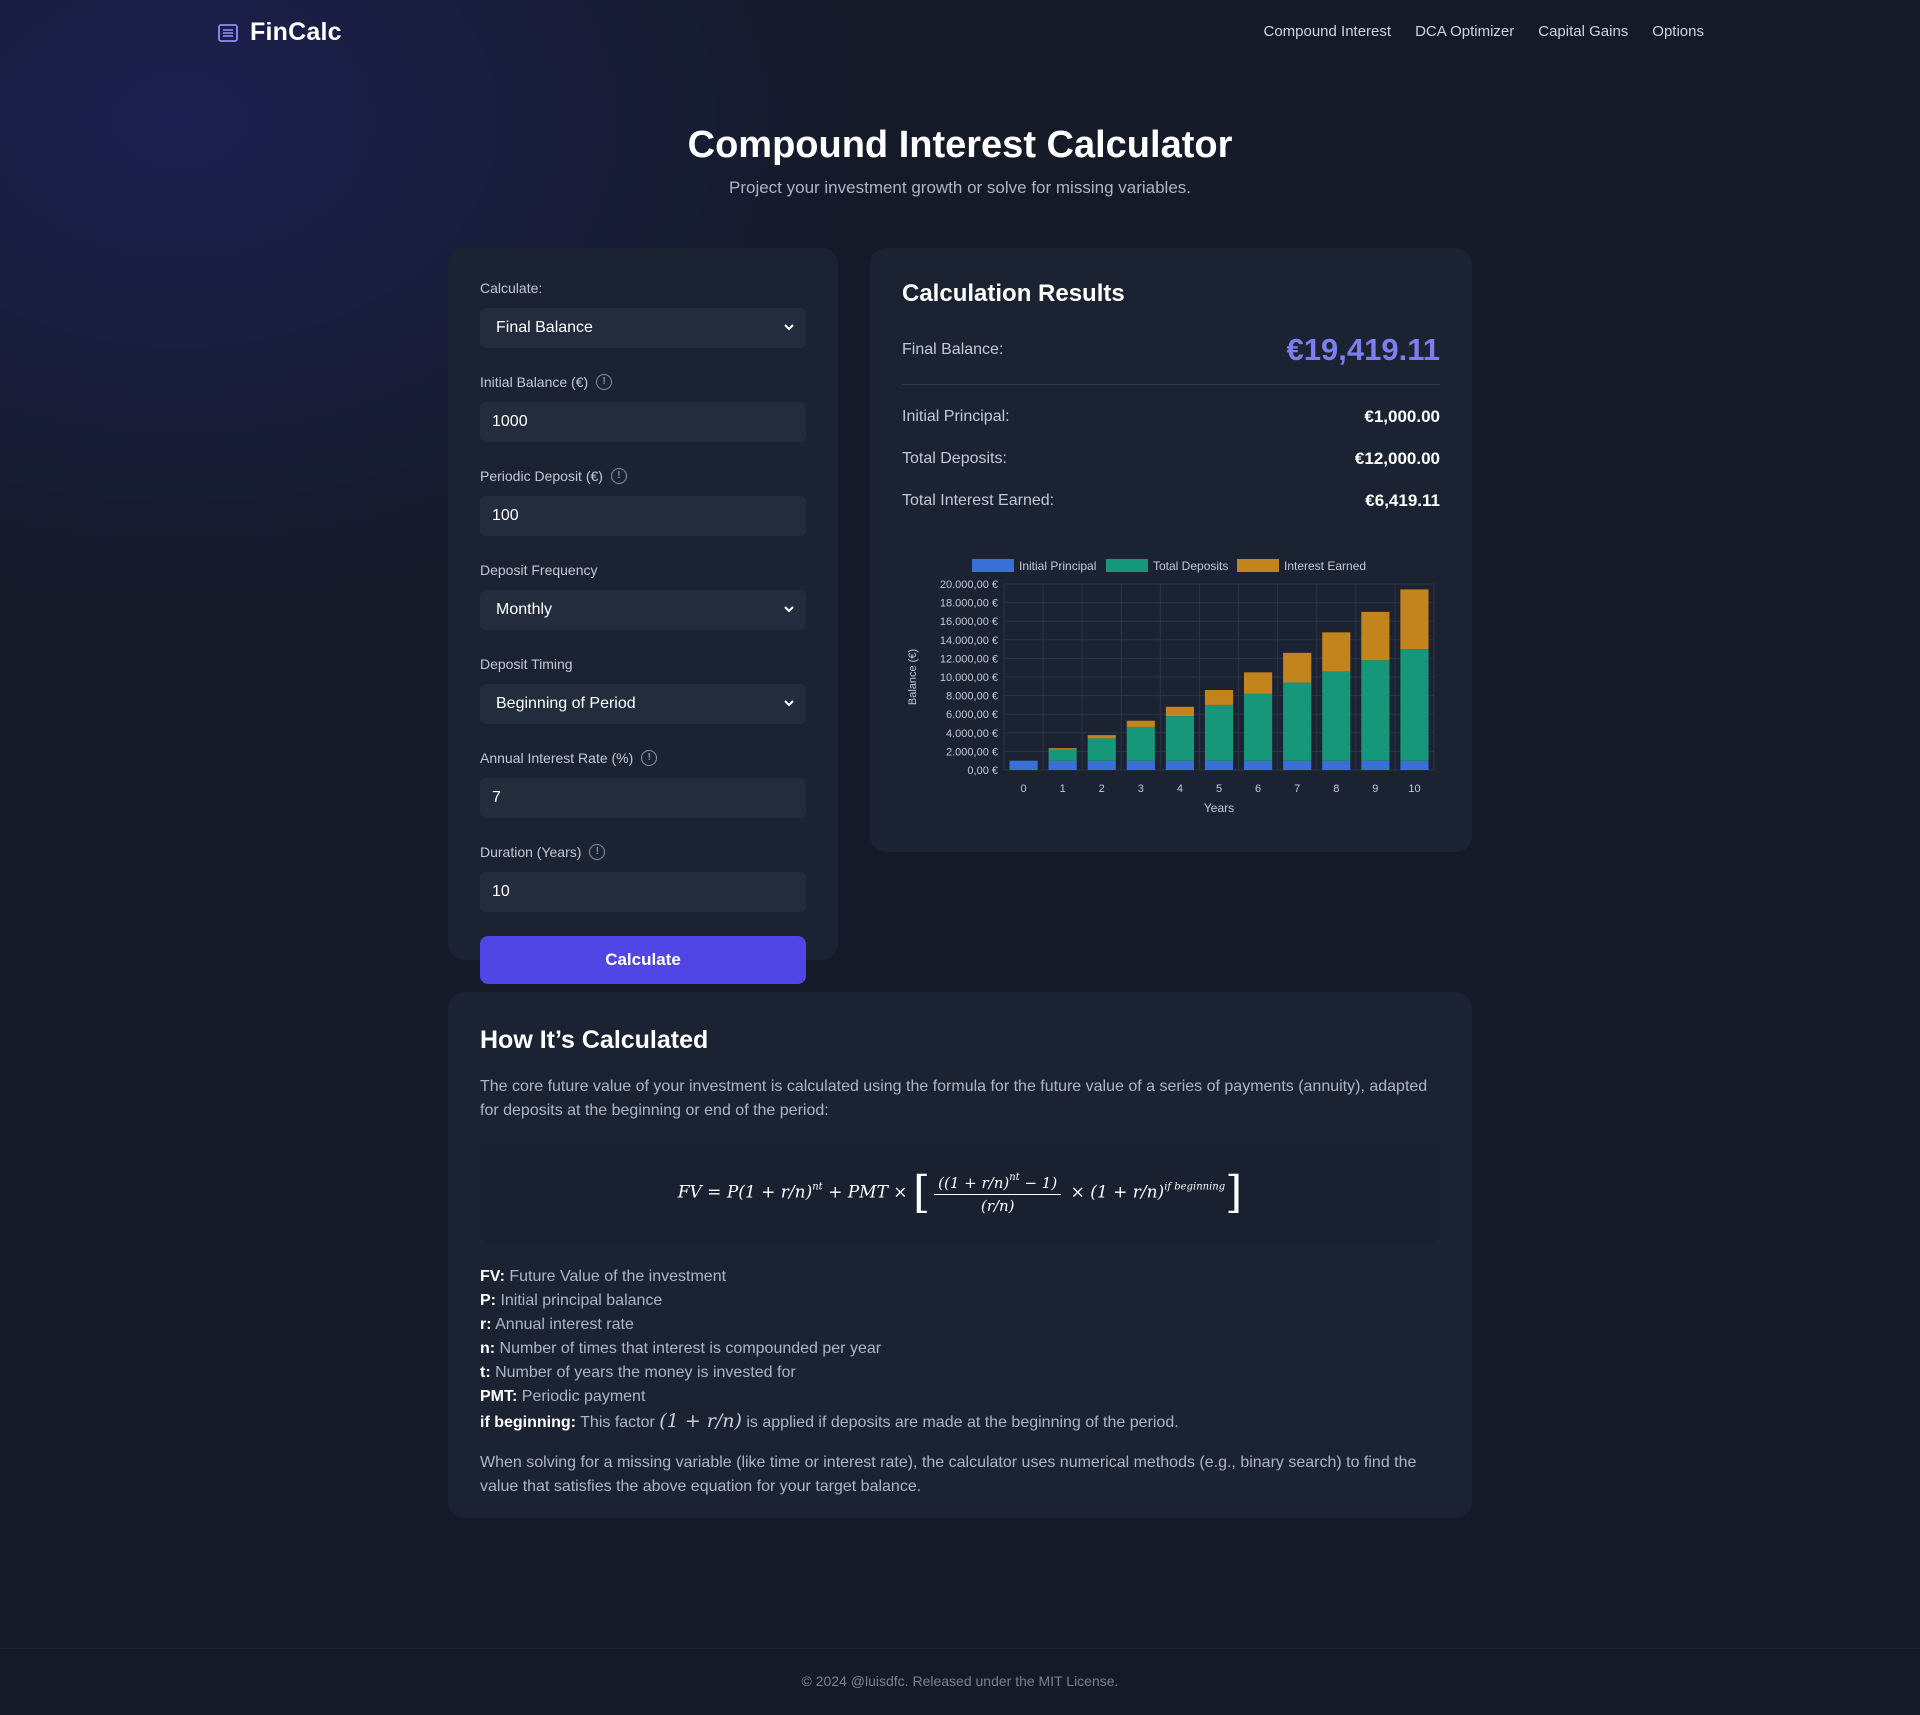  Describe the element at coordinates (954, 458) in the screenshot. I see `total-deposits-label: Total Deposits:` at that location.